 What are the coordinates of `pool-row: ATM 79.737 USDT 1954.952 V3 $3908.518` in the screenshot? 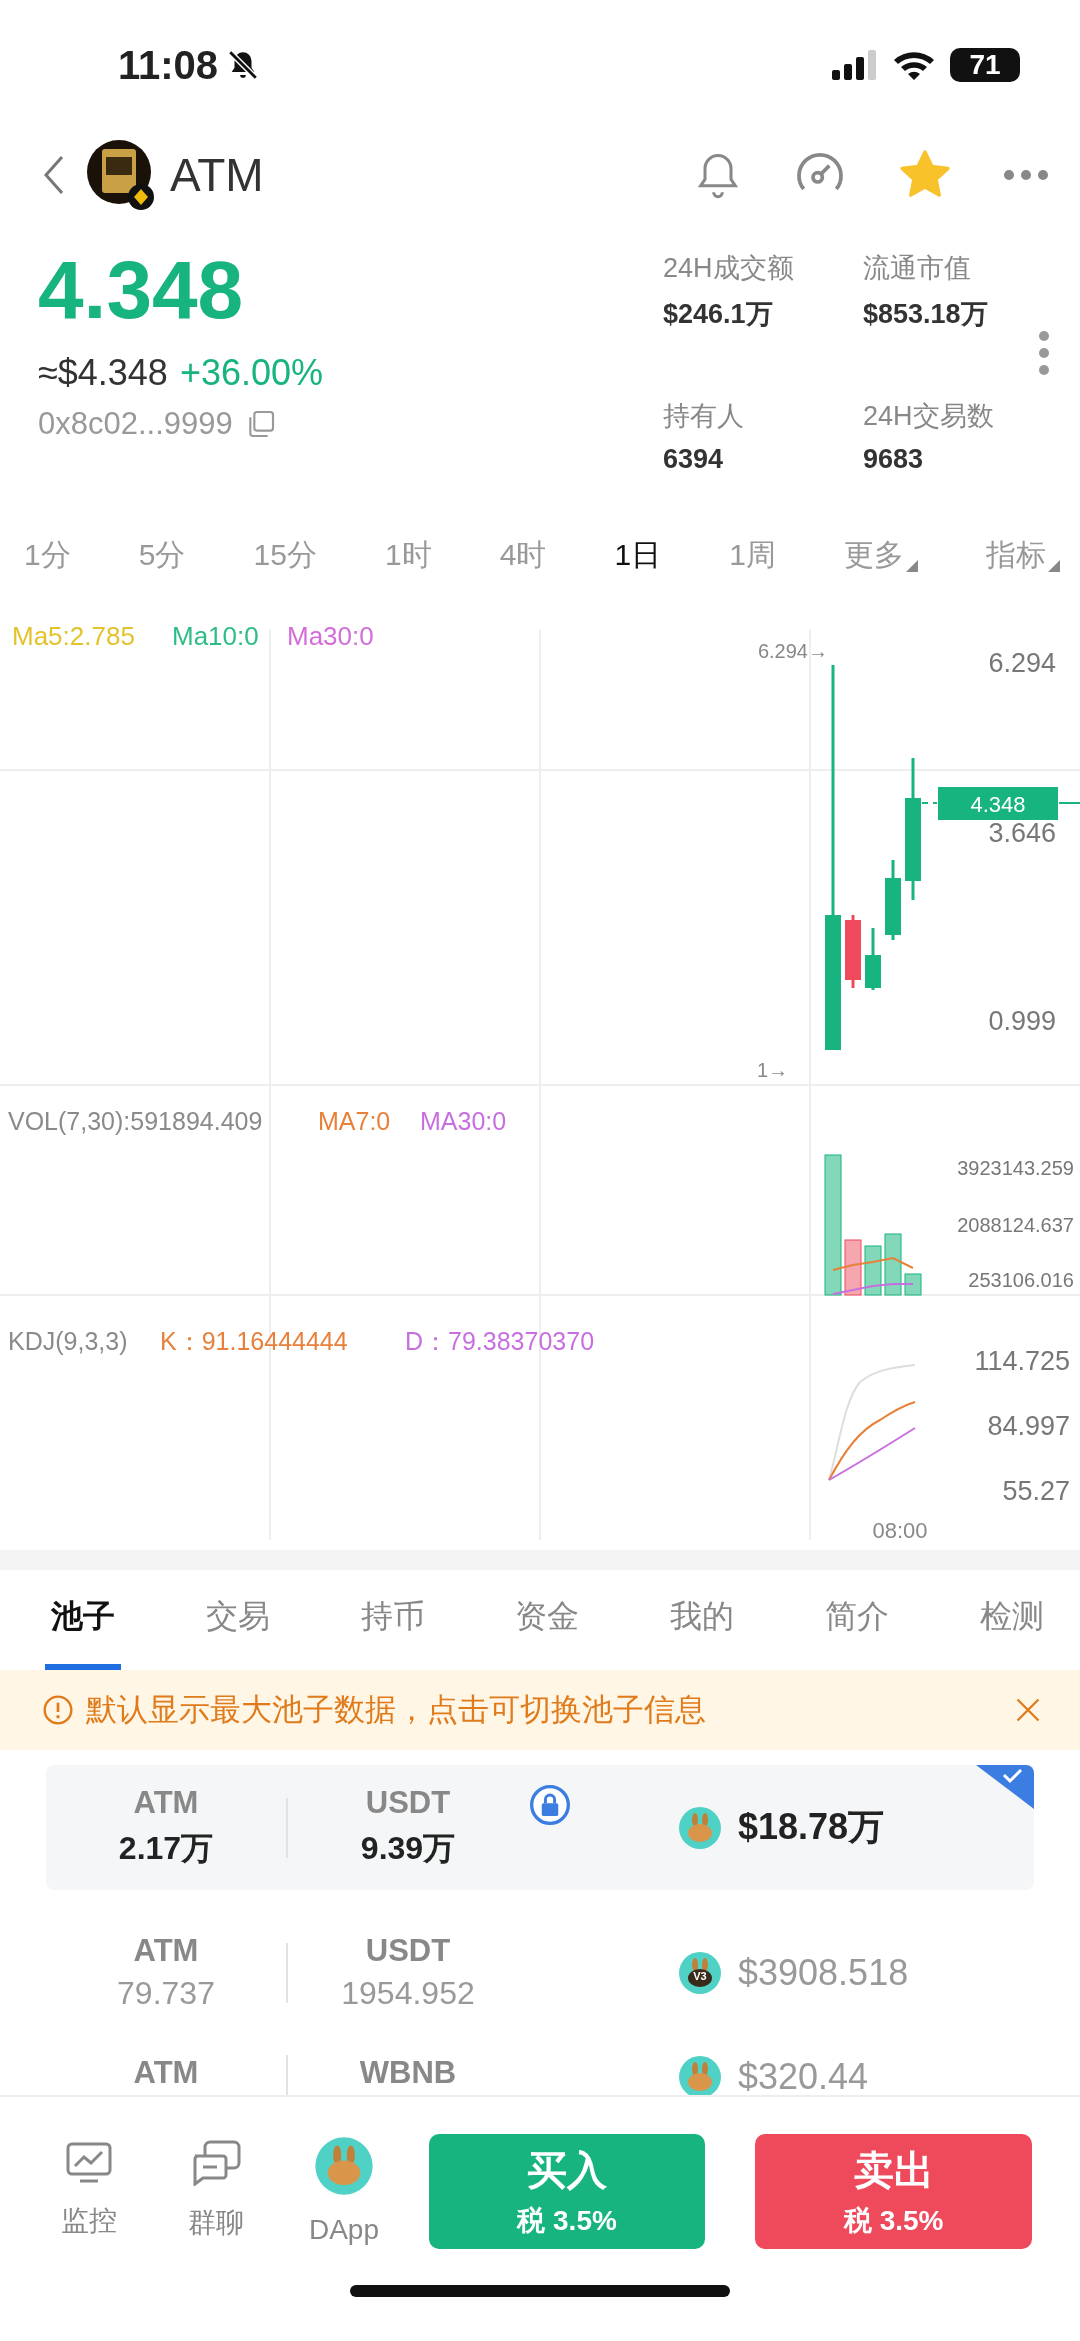 It's located at (540, 1972).